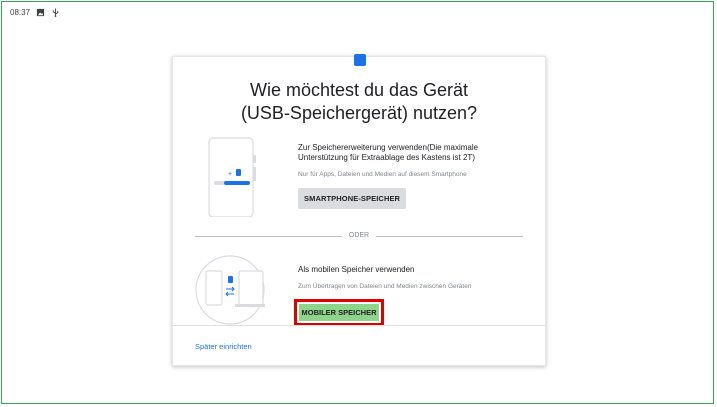 The image size is (717, 407). I want to click on portable-storage-button: MOBILER SPEICHER, so click(339, 312).